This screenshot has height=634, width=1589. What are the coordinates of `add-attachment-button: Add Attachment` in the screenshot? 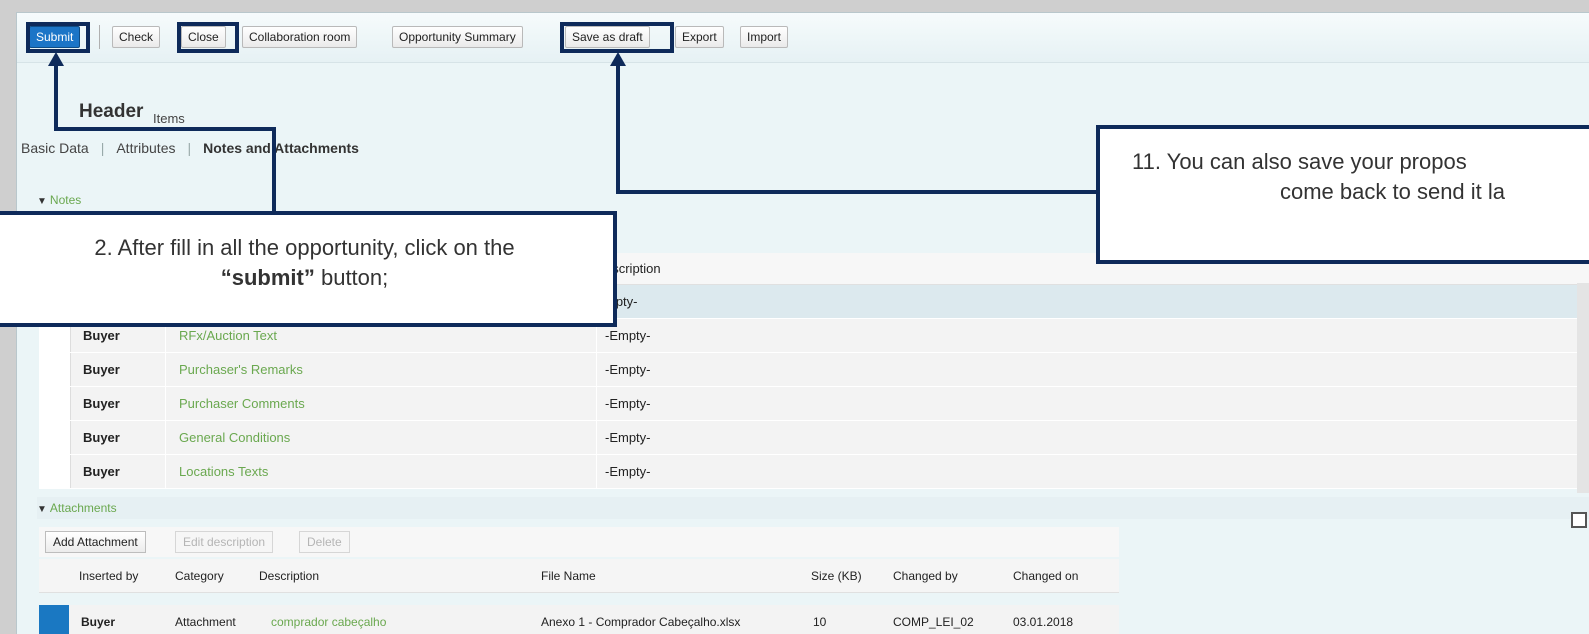 It's located at (95, 542).